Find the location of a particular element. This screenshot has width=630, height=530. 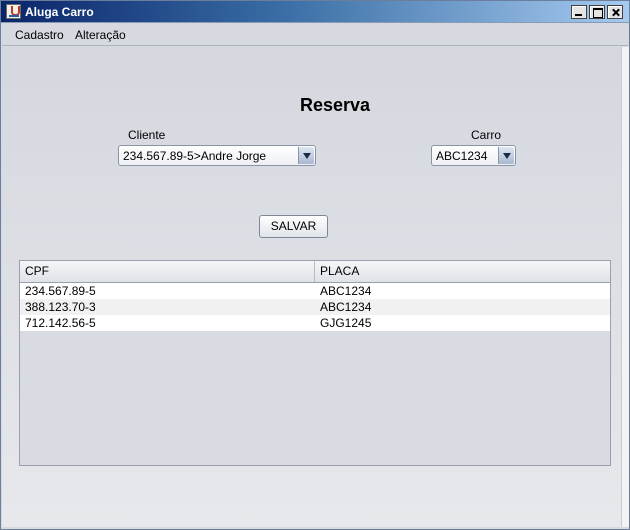

cell-placa: GJG1245 is located at coordinates (346, 323).